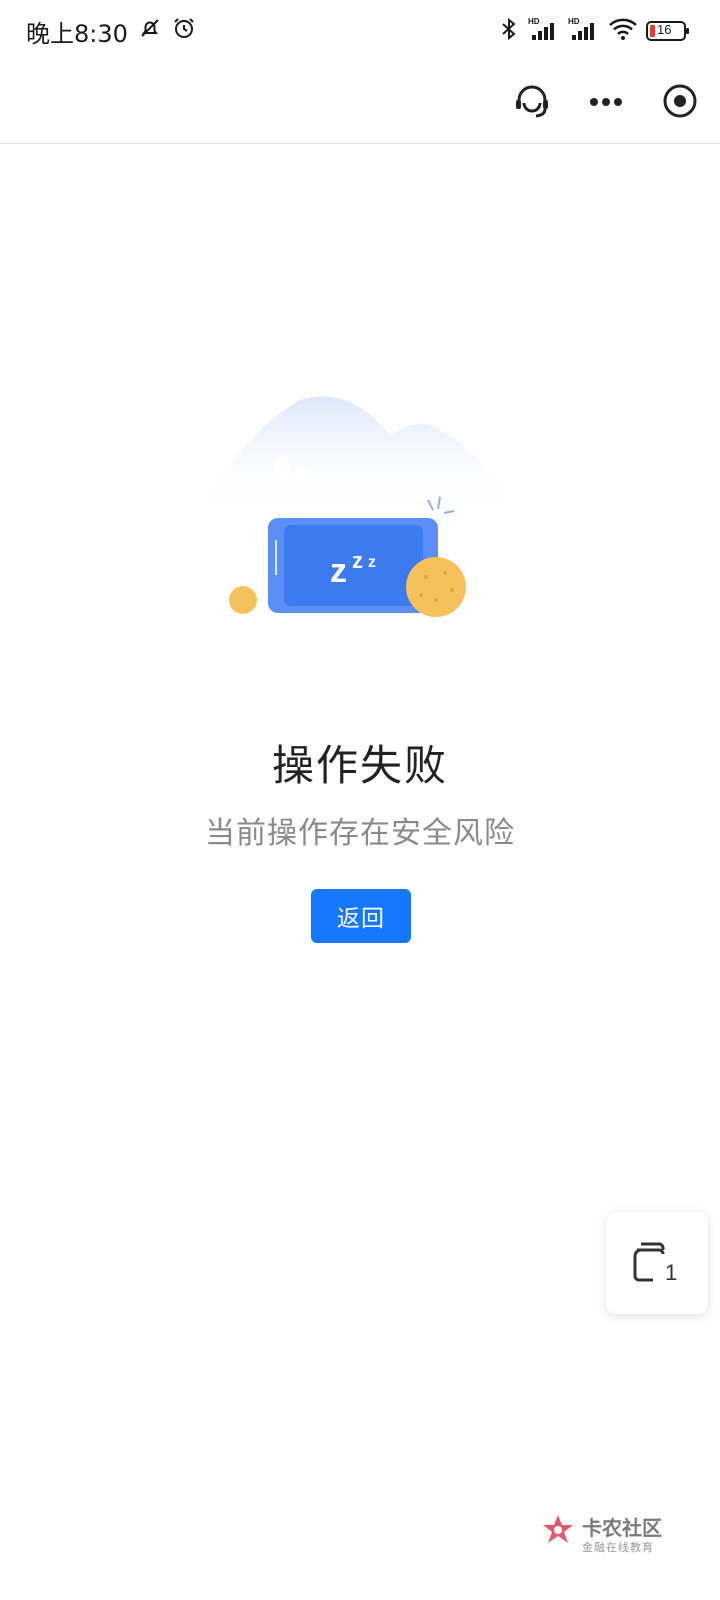 This screenshot has width=720, height=1600. Describe the element at coordinates (618, 1547) in the screenshot. I see `watermark-sub: 金融在线教育` at that location.